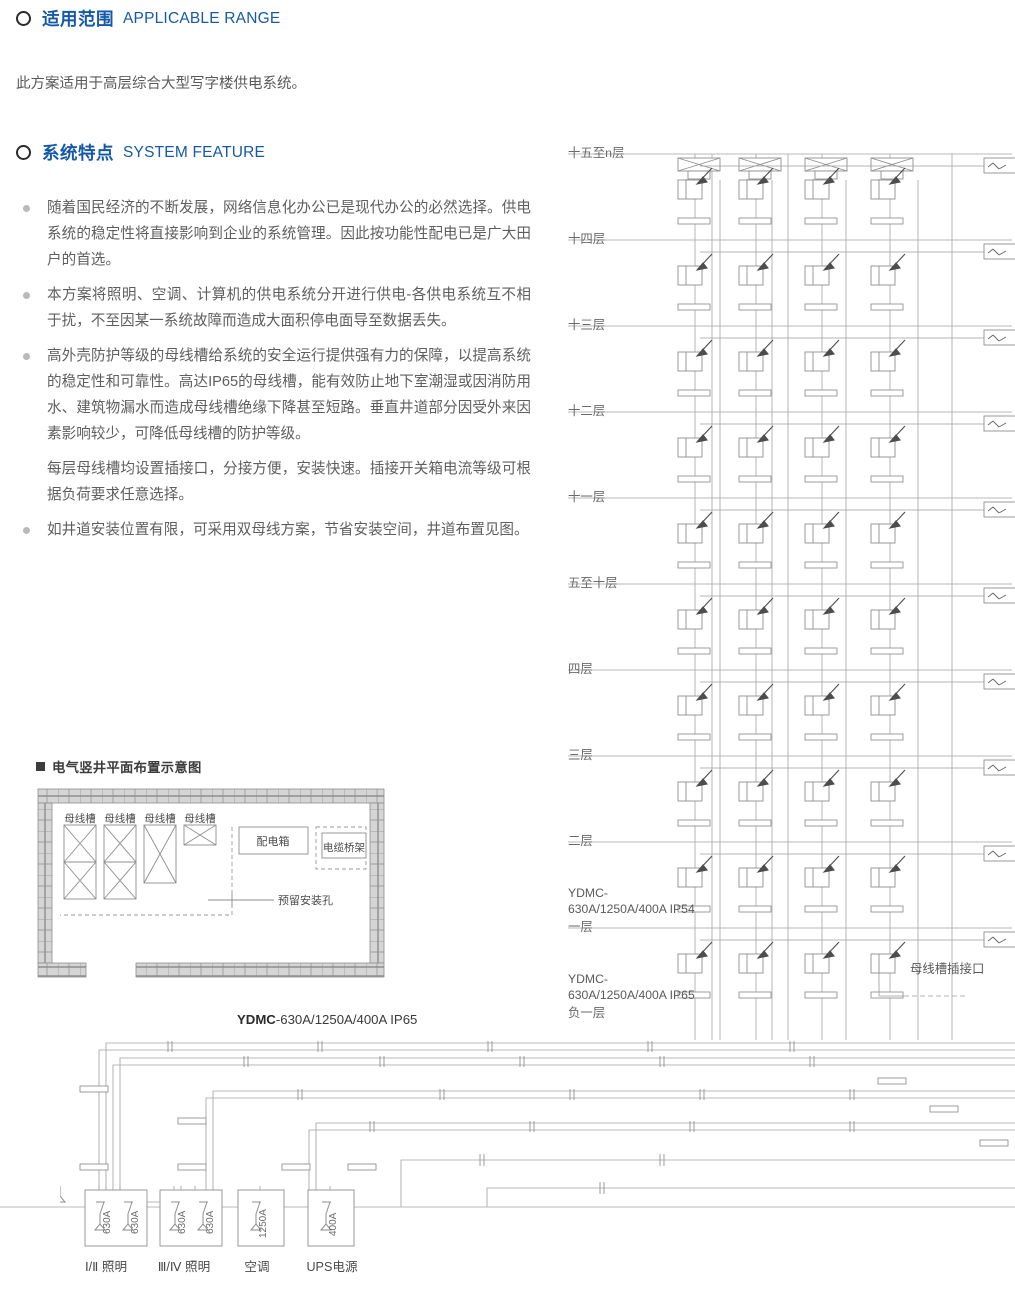  What do you see at coordinates (580, 755) in the screenshot?
I see `floor-label: 三层` at bounding box center [580, 755].